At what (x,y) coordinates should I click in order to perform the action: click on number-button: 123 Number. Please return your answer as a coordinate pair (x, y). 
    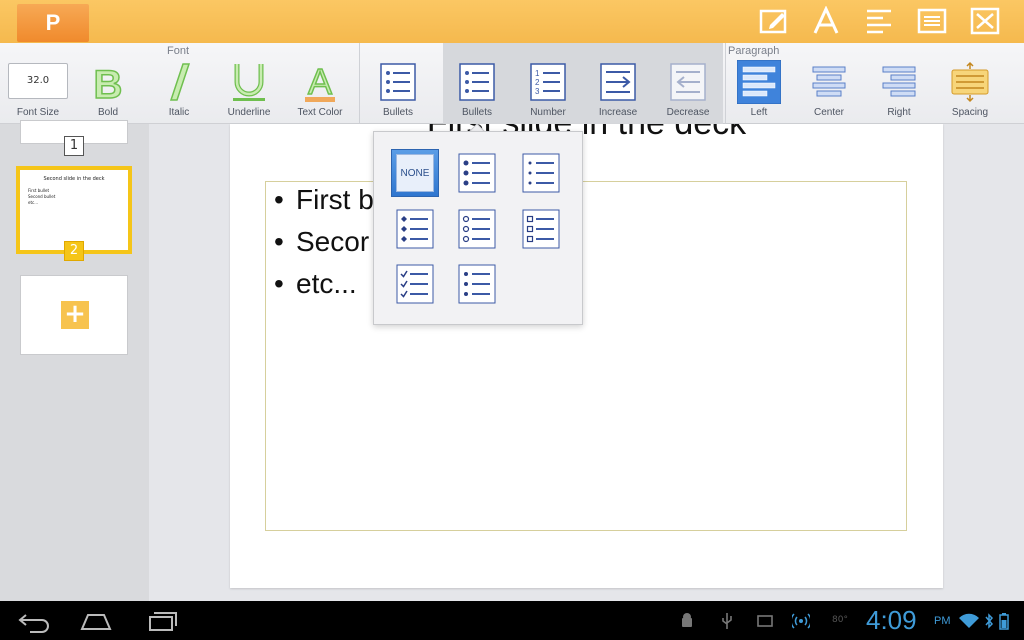
    Looking at the image, I should click on (548, 83).